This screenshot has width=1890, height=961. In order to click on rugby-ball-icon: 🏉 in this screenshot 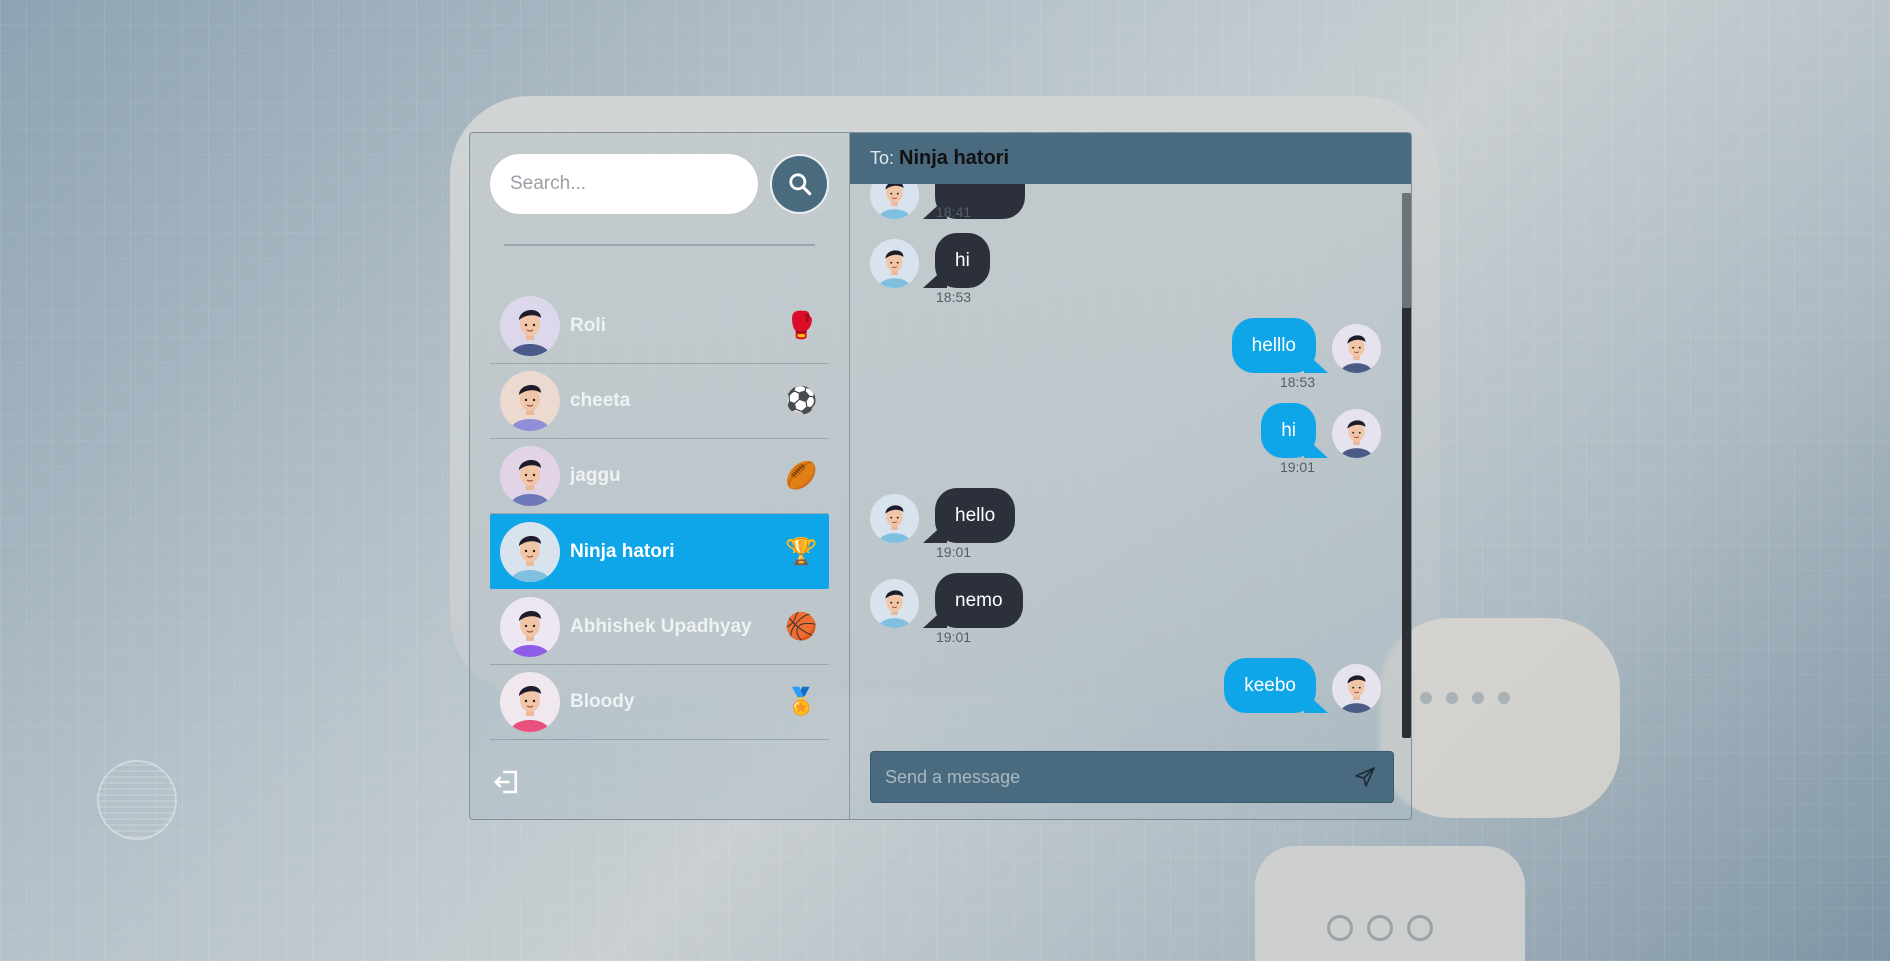, I will do `click(801, 476)`.